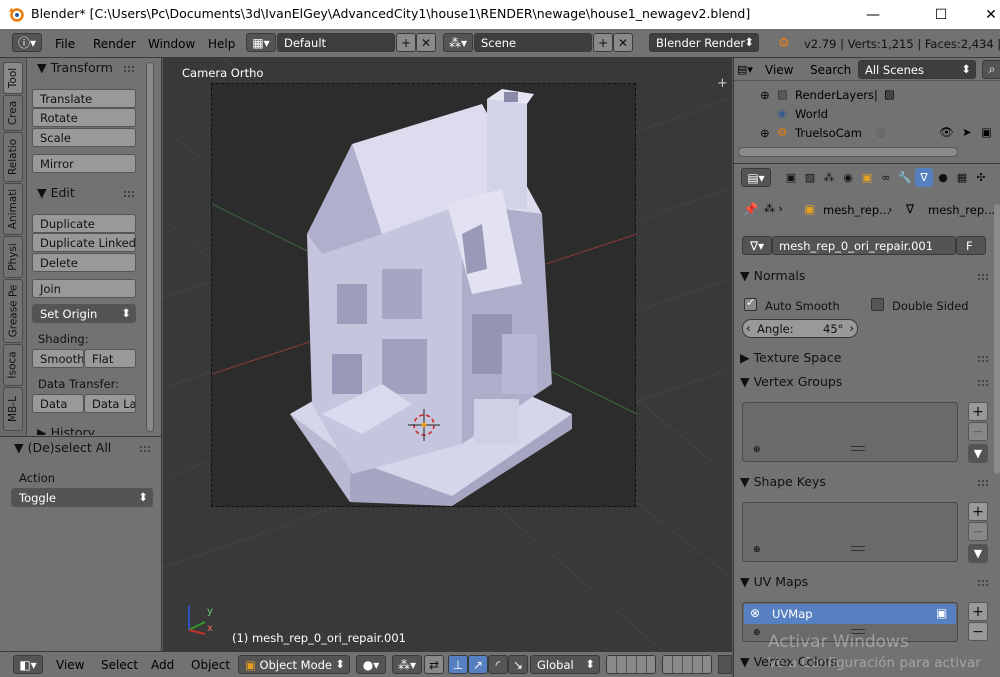  I want to click on minimize-button: —, so click(873, 14).